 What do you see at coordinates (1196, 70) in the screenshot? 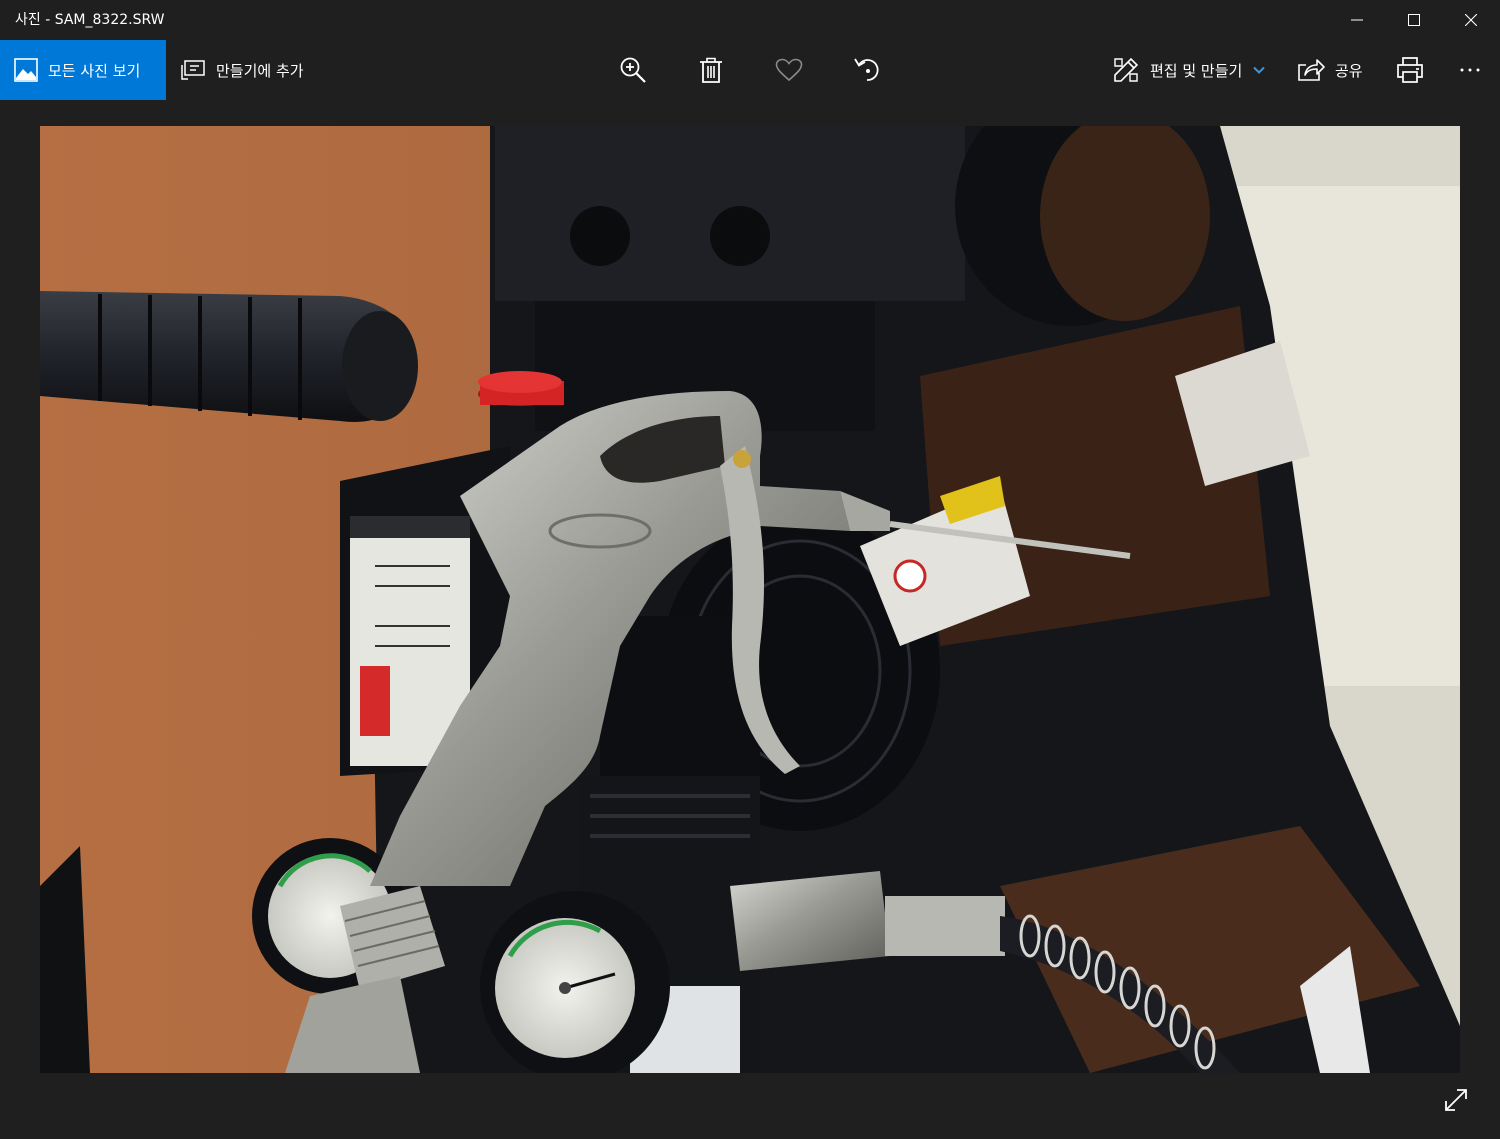
I see `edit-create-label: 편집 및 만들기` at bounding box center [1196, 70].